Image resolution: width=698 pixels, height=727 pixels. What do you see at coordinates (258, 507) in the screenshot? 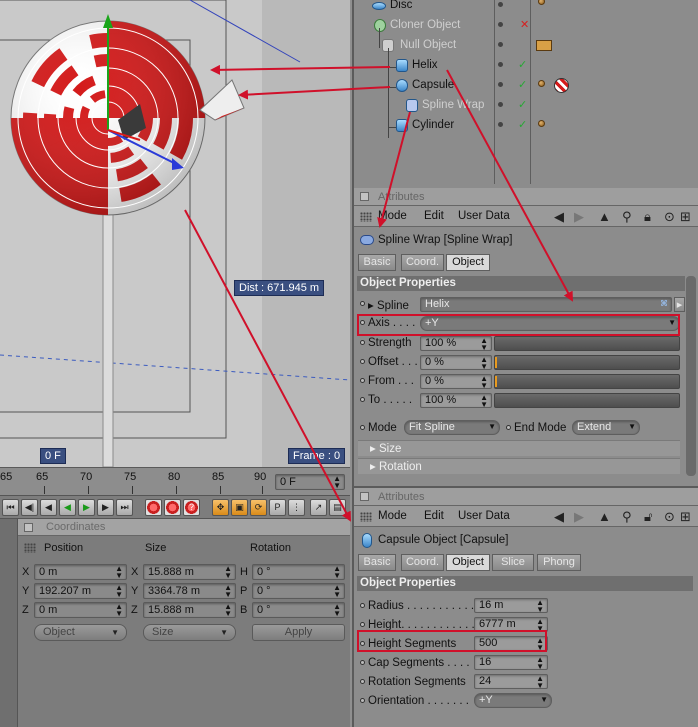
I see `rotation-key-button: ⟳` at bounding box center [258, 507].